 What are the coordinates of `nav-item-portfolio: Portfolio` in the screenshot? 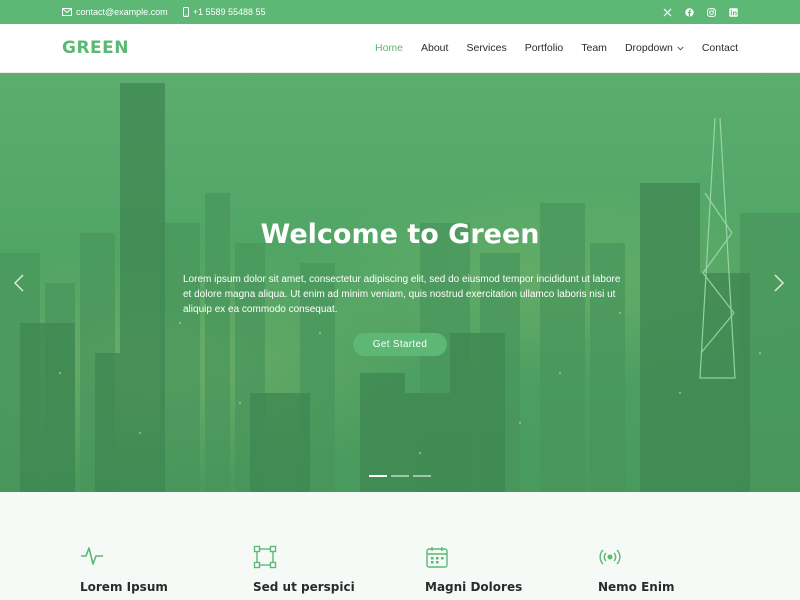 It's located at (544, 48).